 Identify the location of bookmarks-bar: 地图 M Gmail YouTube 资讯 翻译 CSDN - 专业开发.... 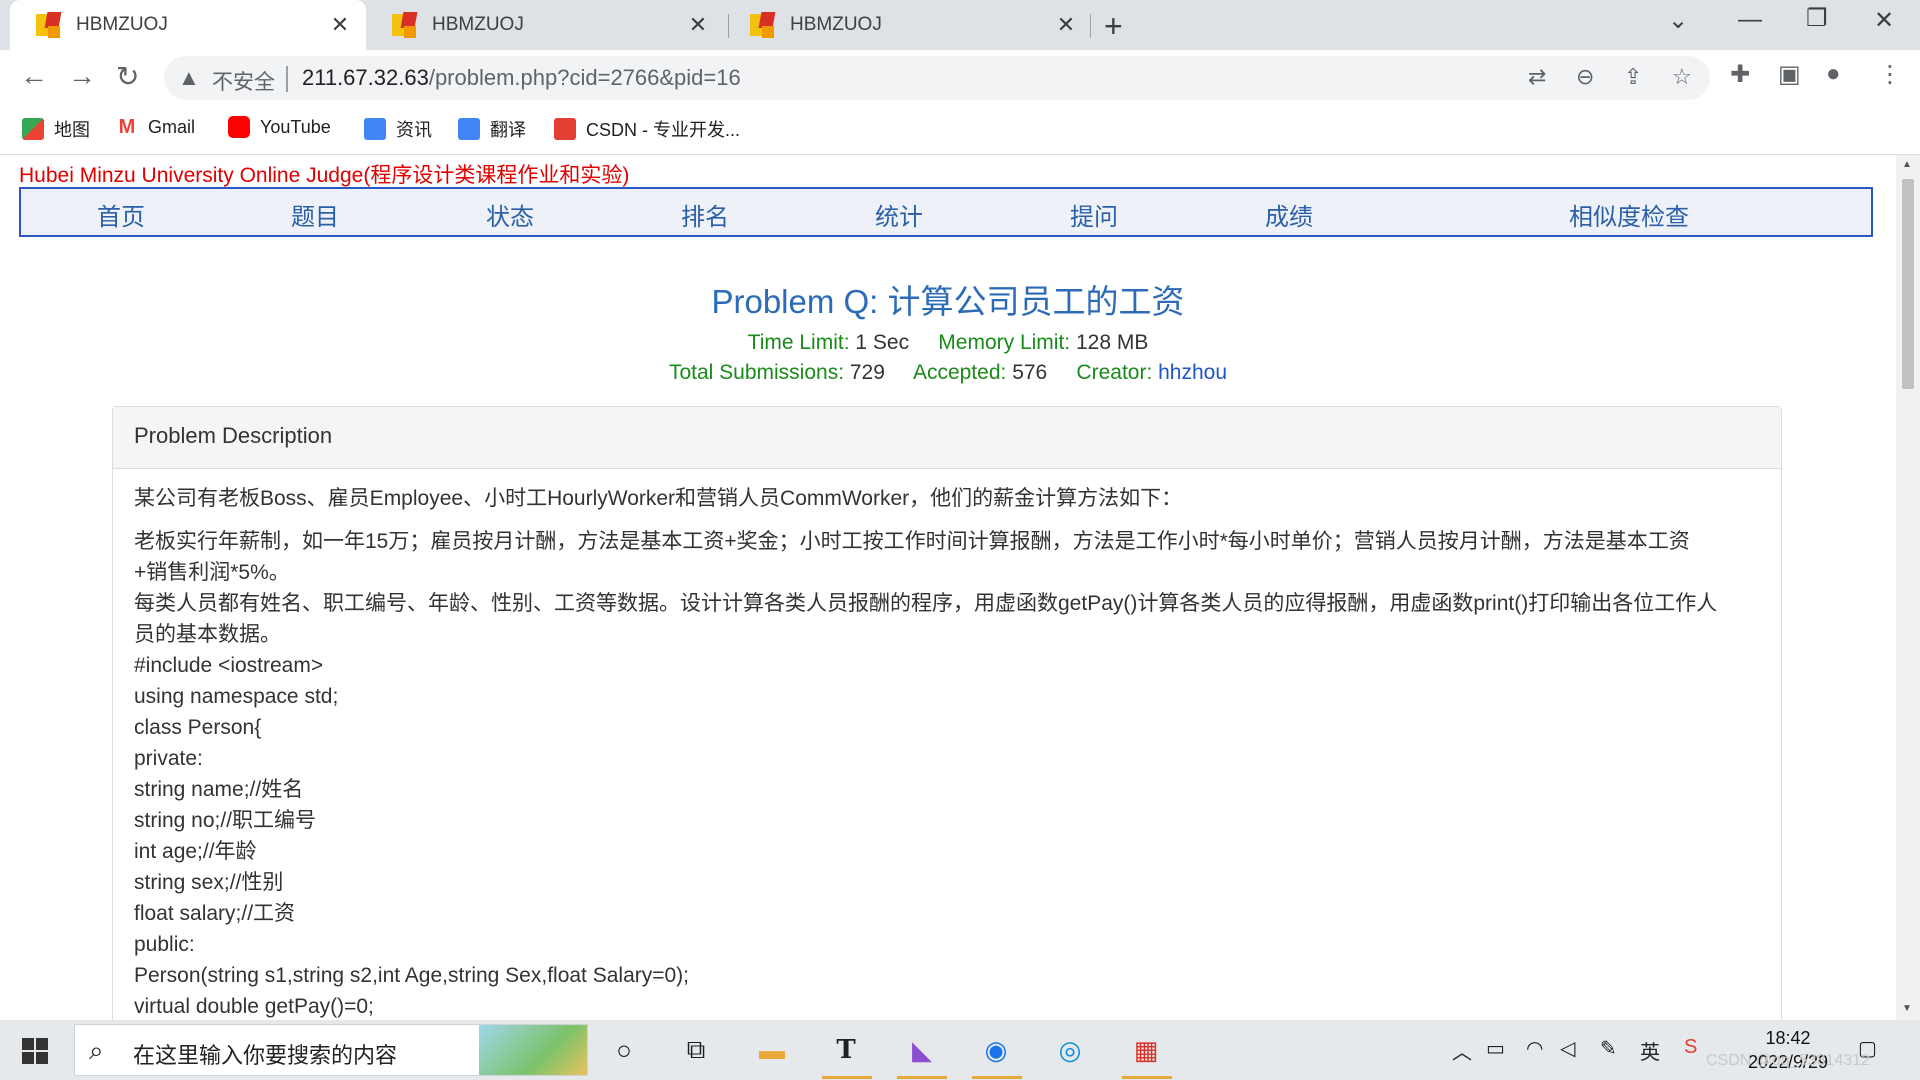
(960, 130).